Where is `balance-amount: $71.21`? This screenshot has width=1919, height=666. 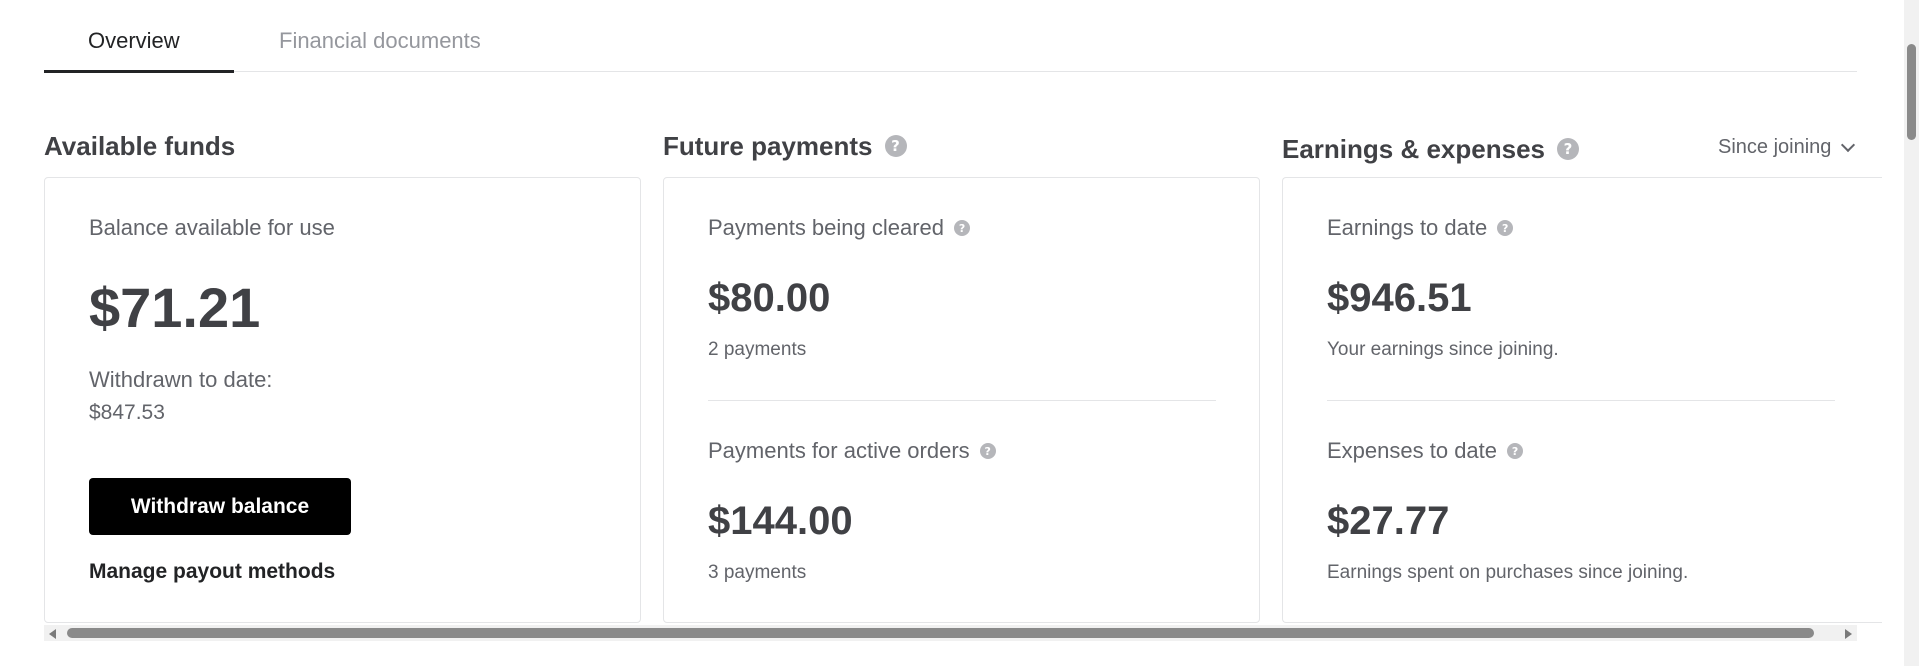
balance-amount: $71.21 is located at coordinates (175, 307).